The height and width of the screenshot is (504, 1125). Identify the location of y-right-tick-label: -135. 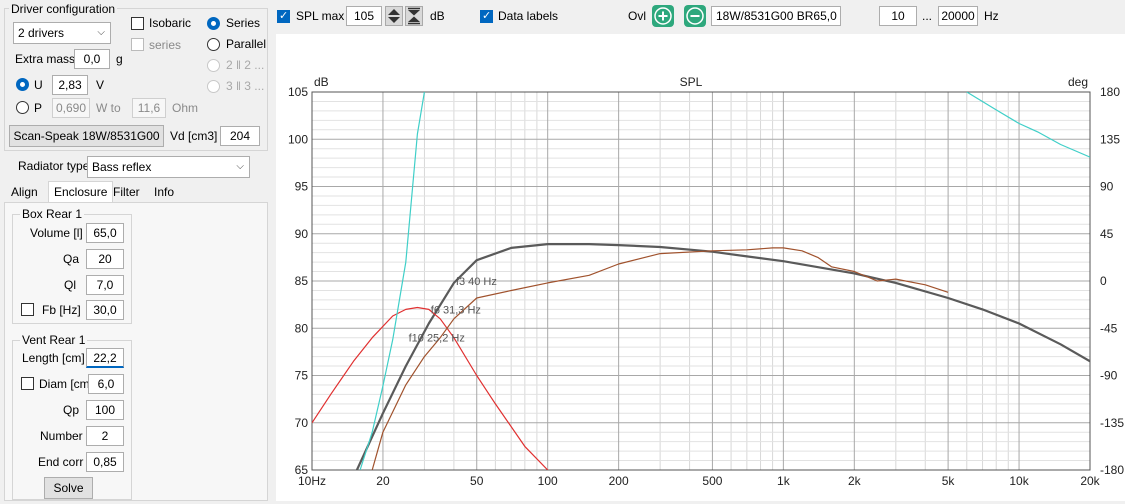
(1112, 423).